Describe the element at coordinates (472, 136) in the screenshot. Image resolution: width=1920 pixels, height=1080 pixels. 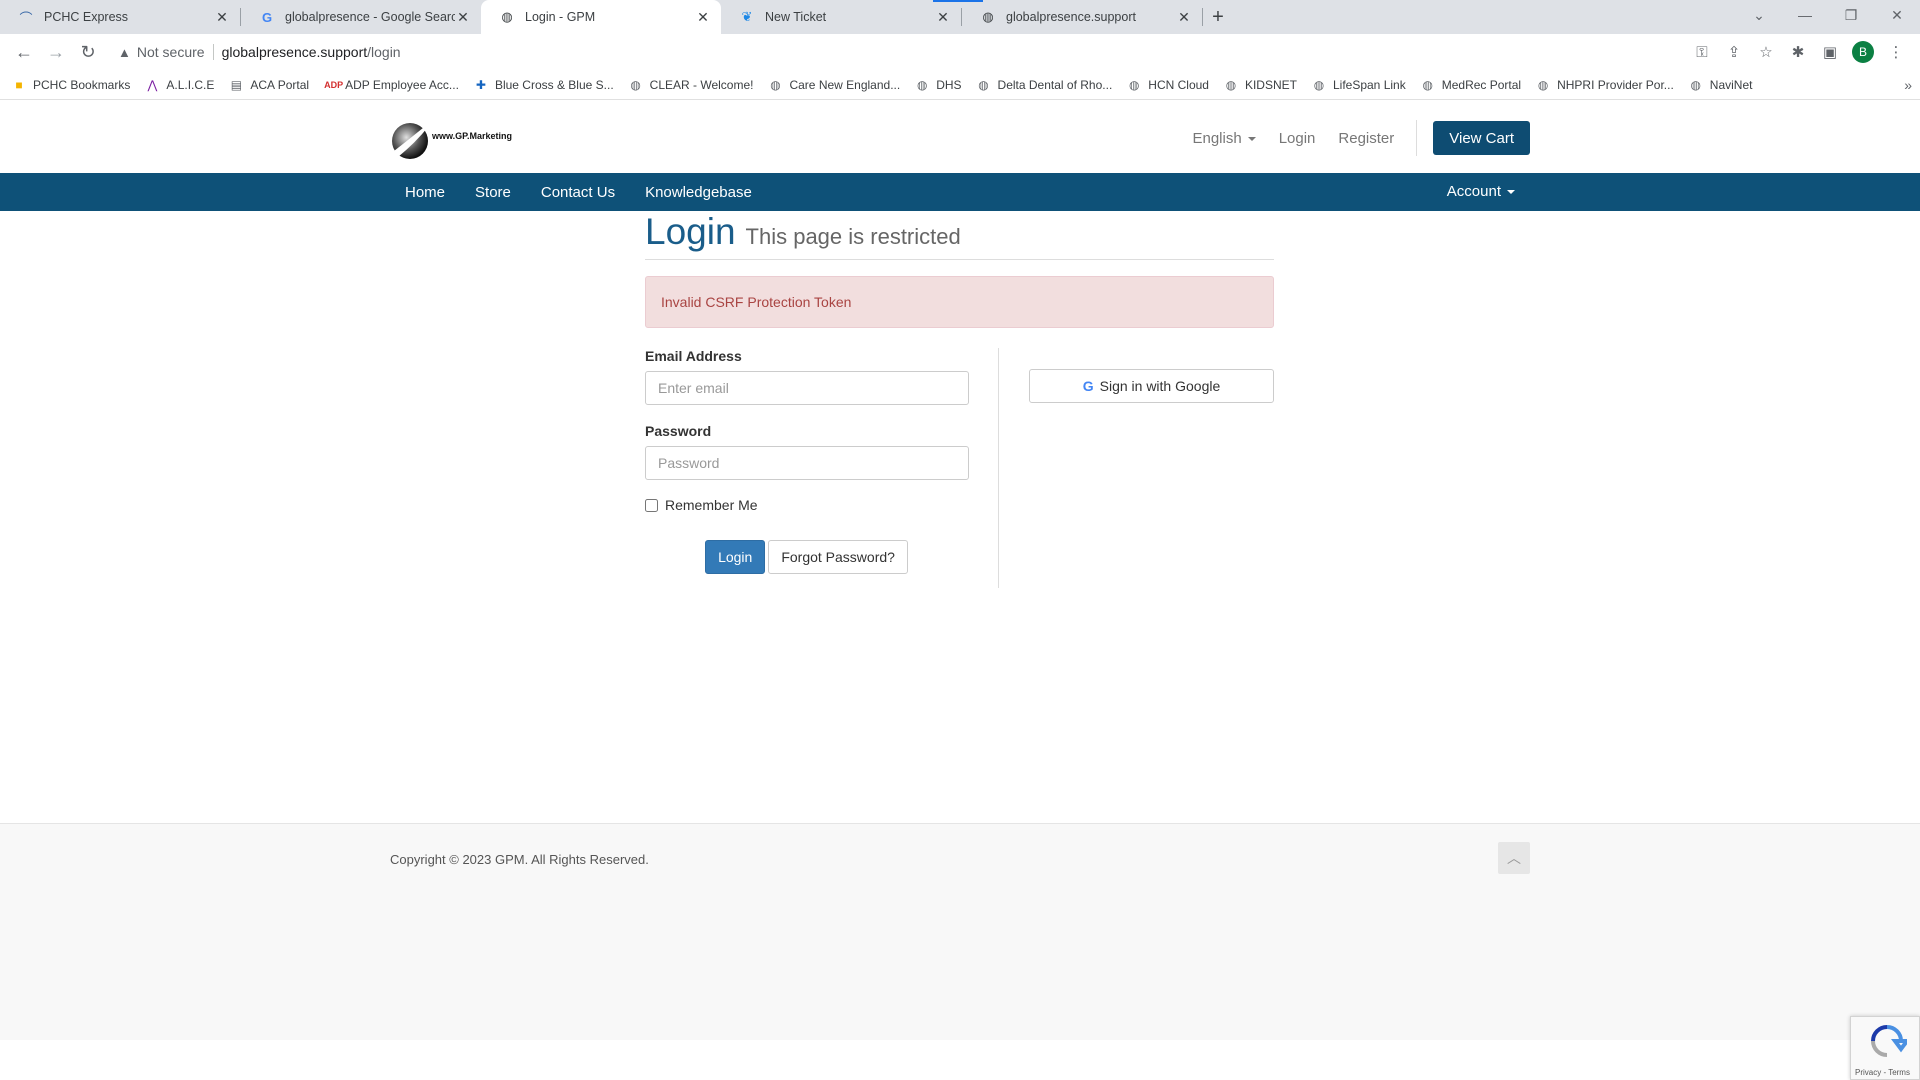
I see `logo-text: www.GP.Marketing` at that location.